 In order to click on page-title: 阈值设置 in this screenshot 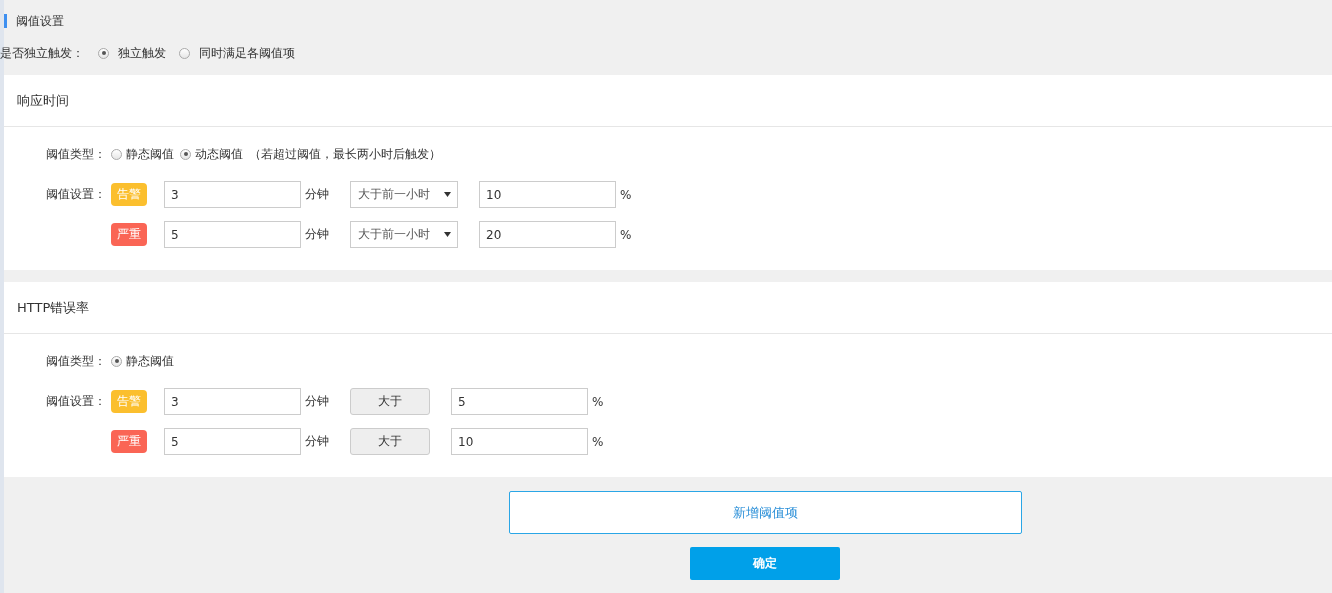, I will do `click(40, 21)`.